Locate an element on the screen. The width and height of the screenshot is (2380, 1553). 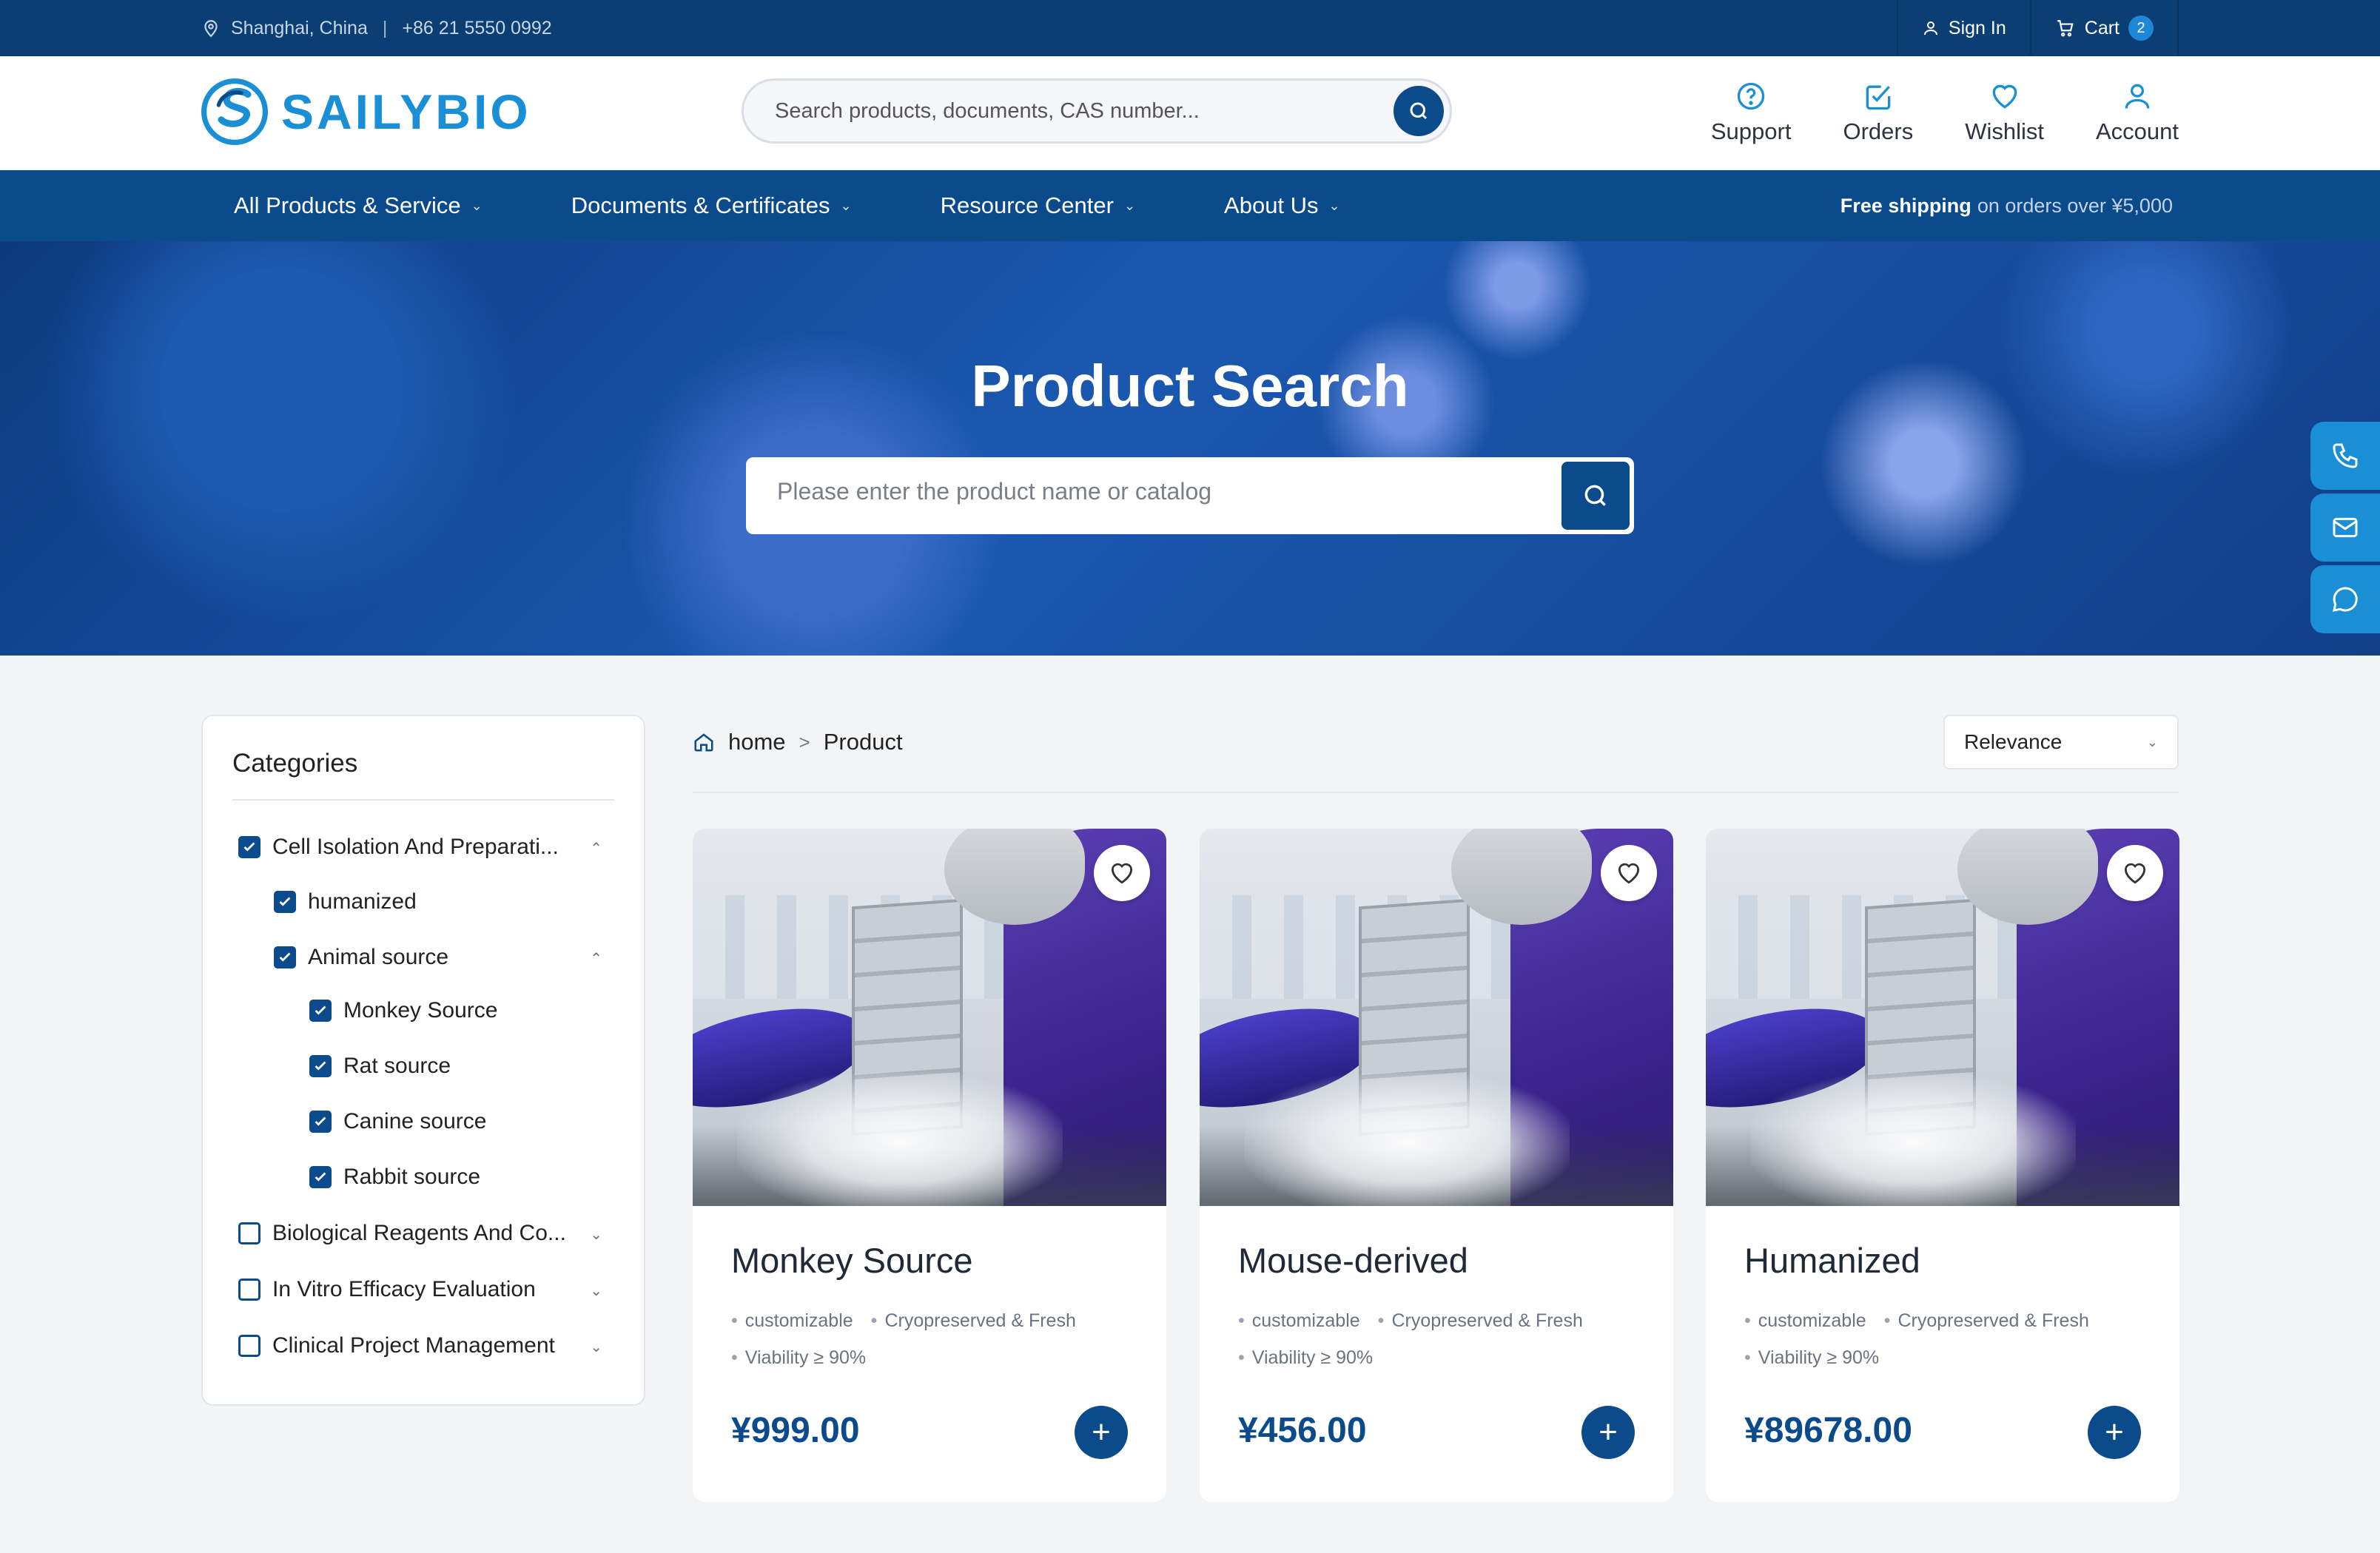
category-label: Clinical Project Management is located at coordinates (414, 1345).